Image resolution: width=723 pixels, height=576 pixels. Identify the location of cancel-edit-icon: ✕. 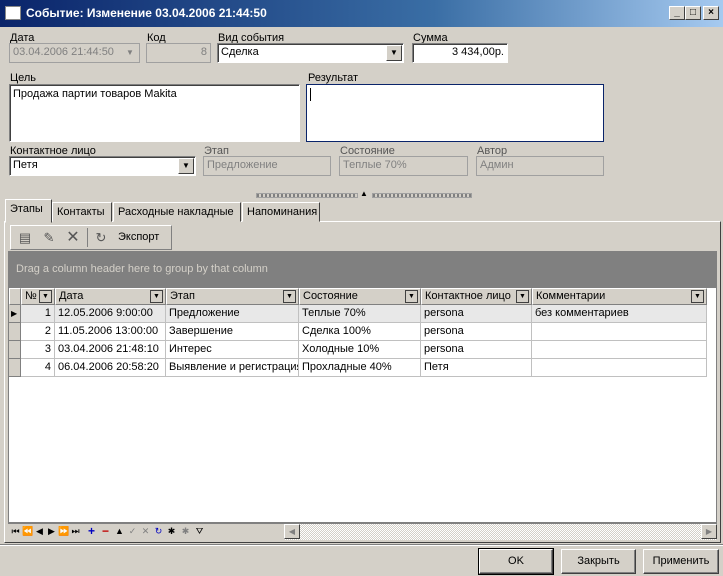
(145, 531).